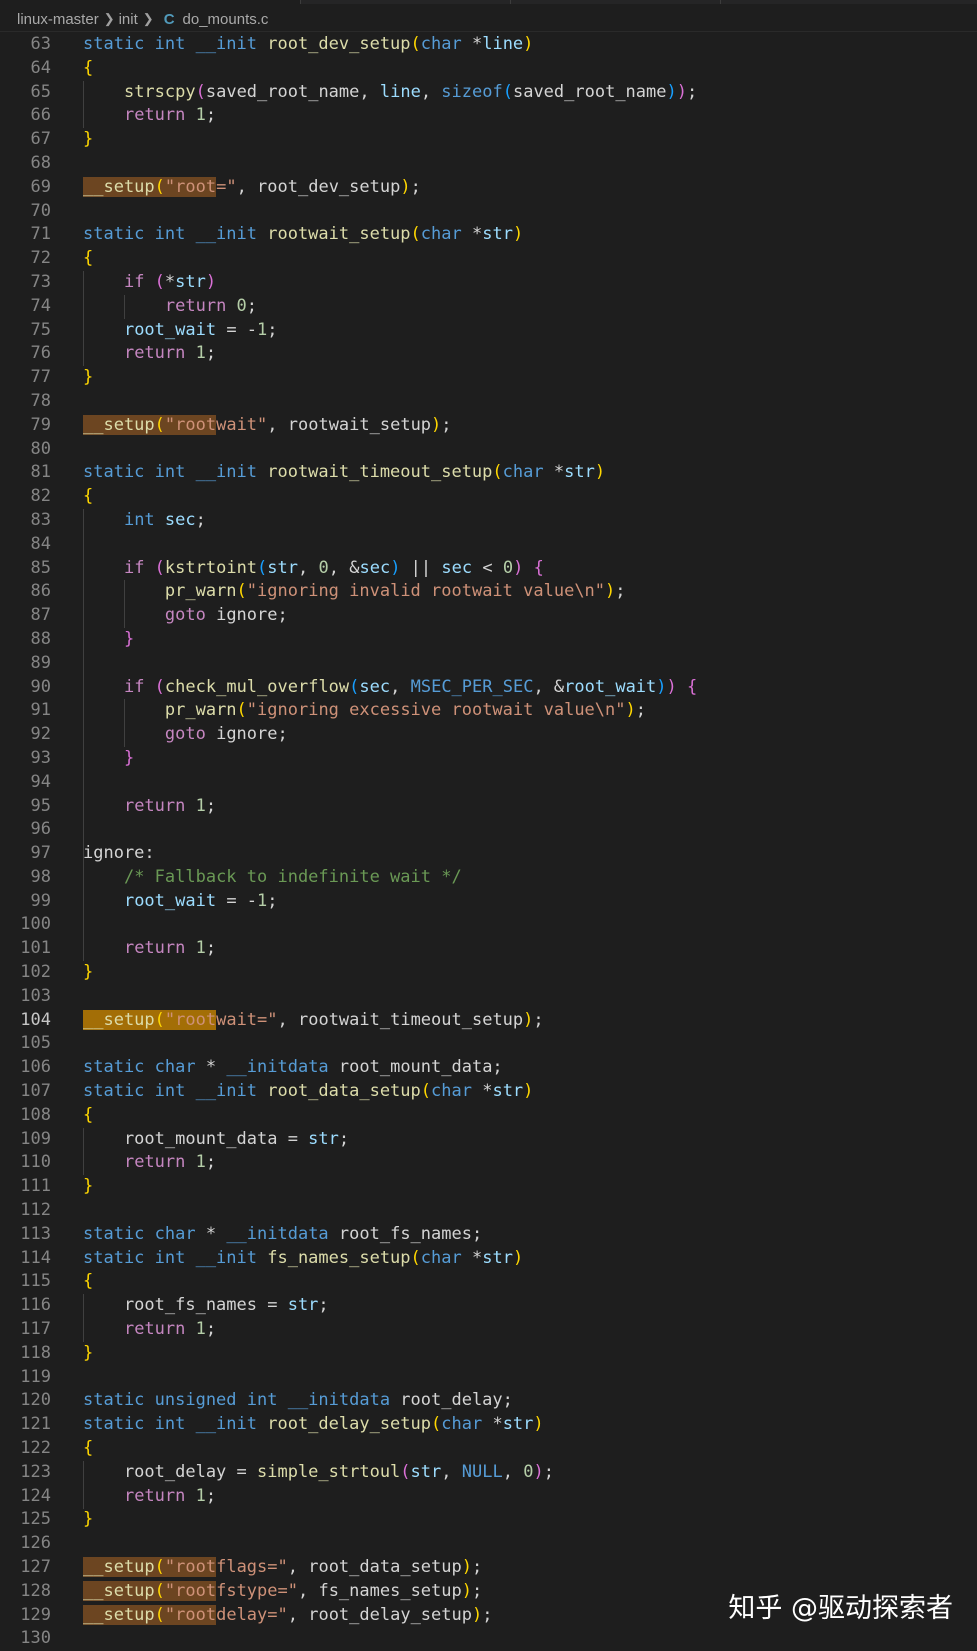  Describe the element at coordinates (488, 259) in the screenshot. I see `code-line: 72 {` at that location.